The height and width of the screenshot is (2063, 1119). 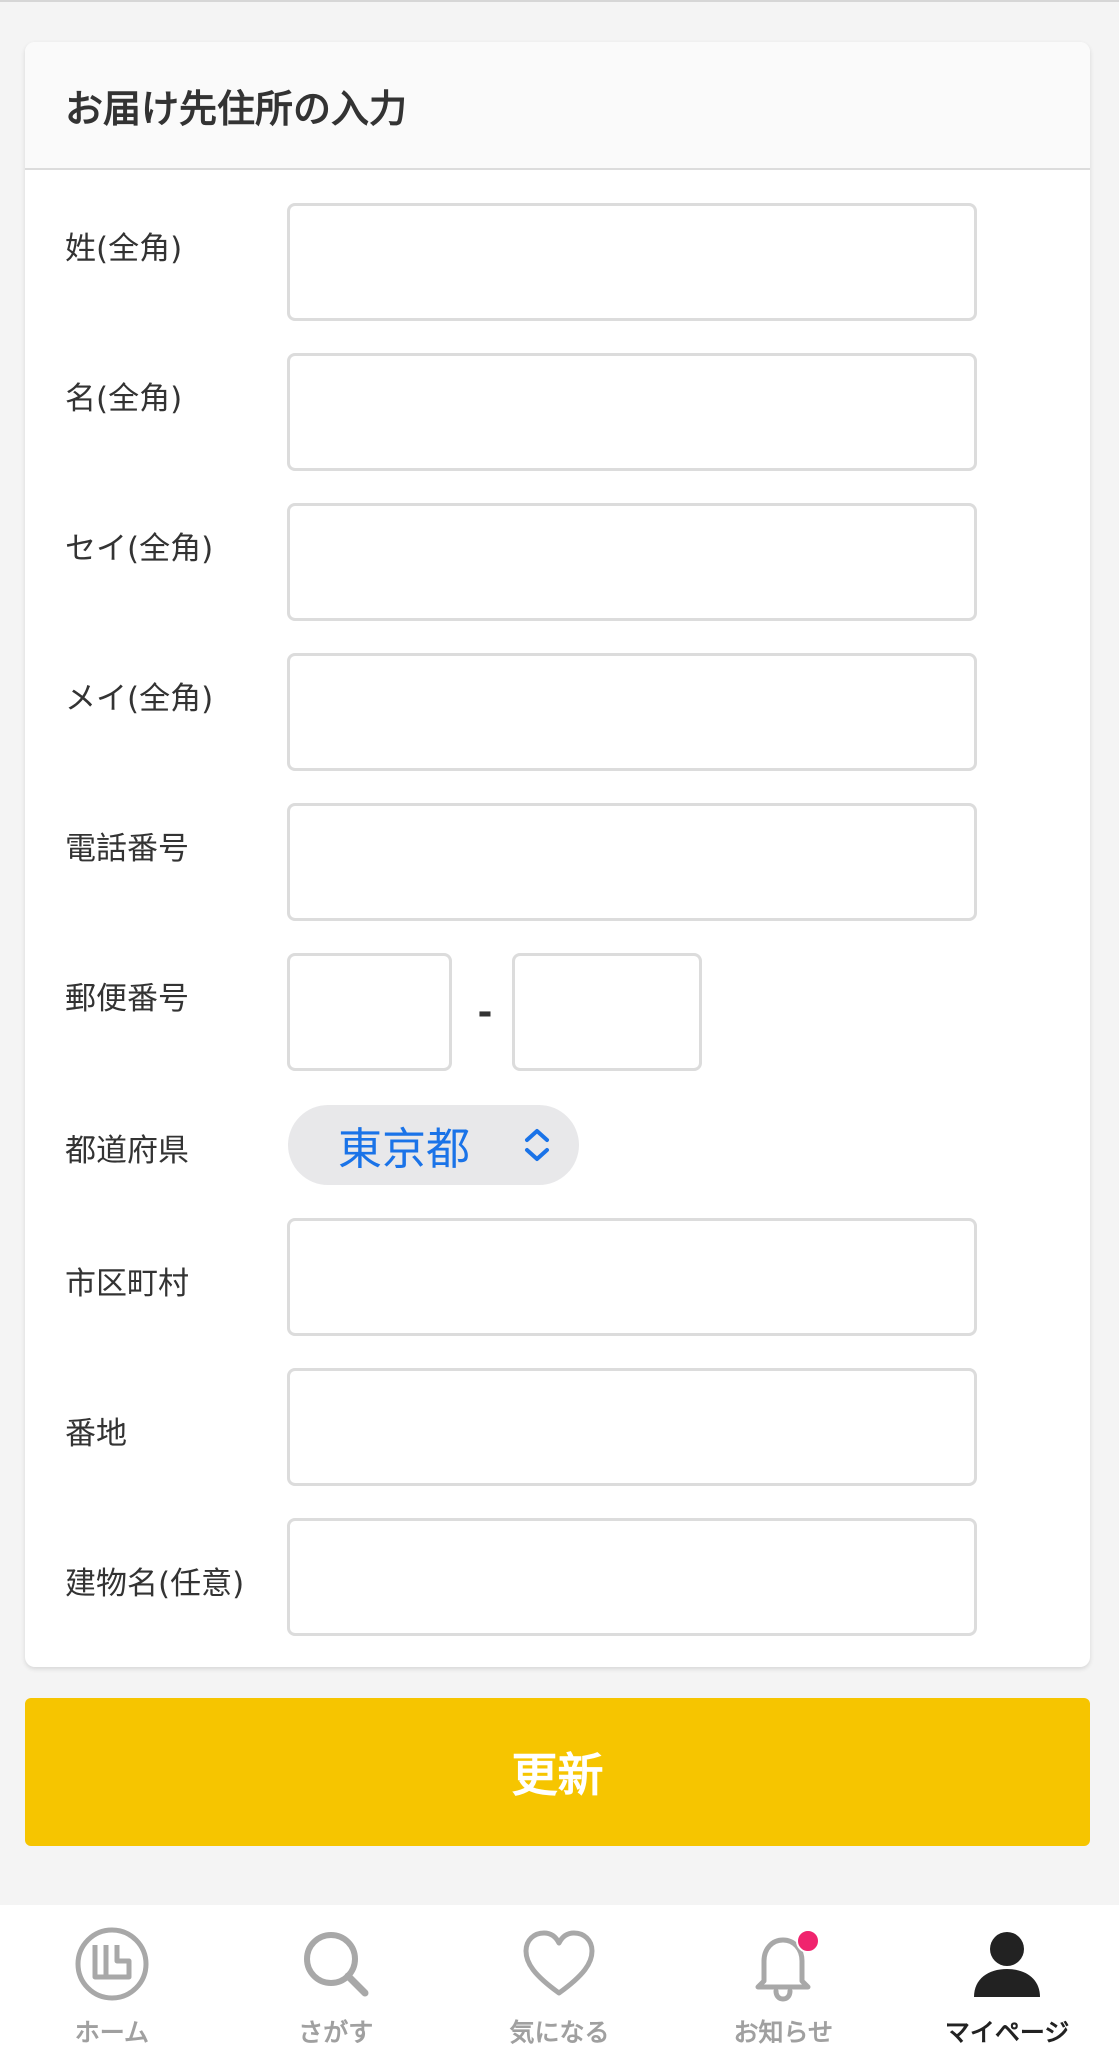 I want to click on building-label: 建物名(任意), so click(x=155, y=1584).